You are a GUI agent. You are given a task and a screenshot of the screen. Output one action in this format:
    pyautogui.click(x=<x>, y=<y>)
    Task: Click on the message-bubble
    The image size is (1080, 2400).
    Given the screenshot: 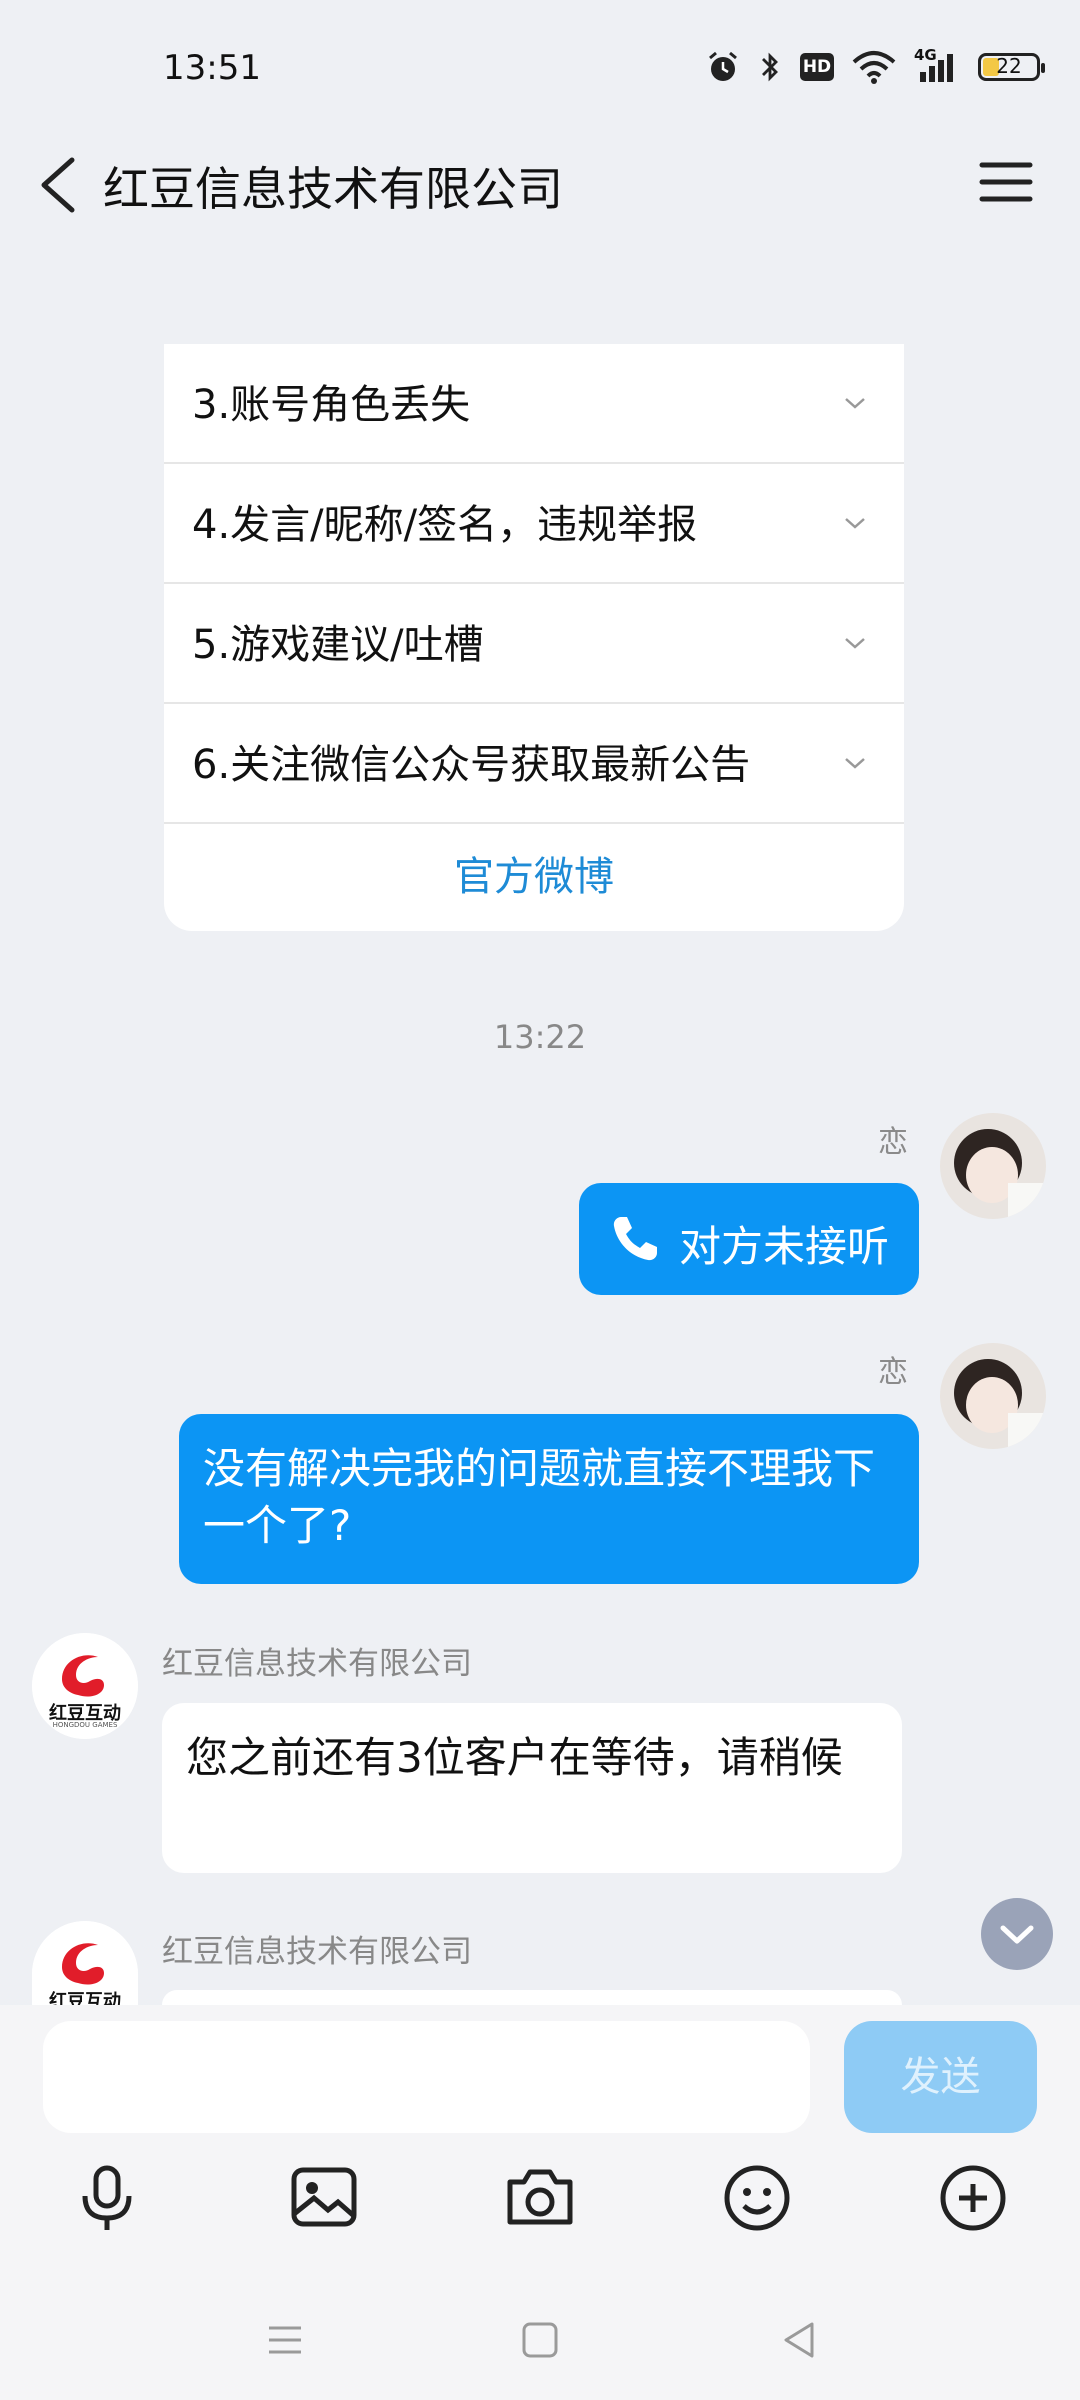 What is the action you would take?
    pyautogui.click(x=532, y=1997)
    